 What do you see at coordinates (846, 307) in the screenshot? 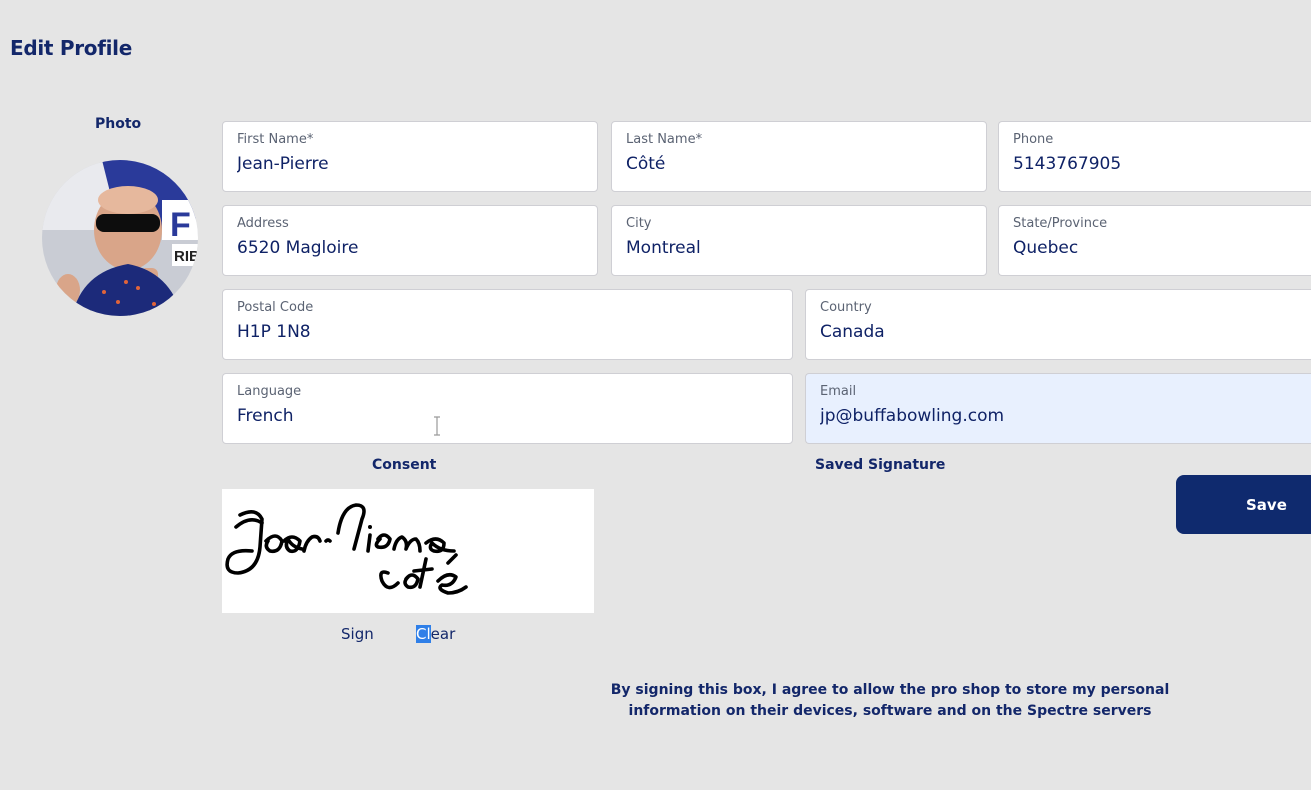
I see `country-label: Country` at bounding box center [846, 307].